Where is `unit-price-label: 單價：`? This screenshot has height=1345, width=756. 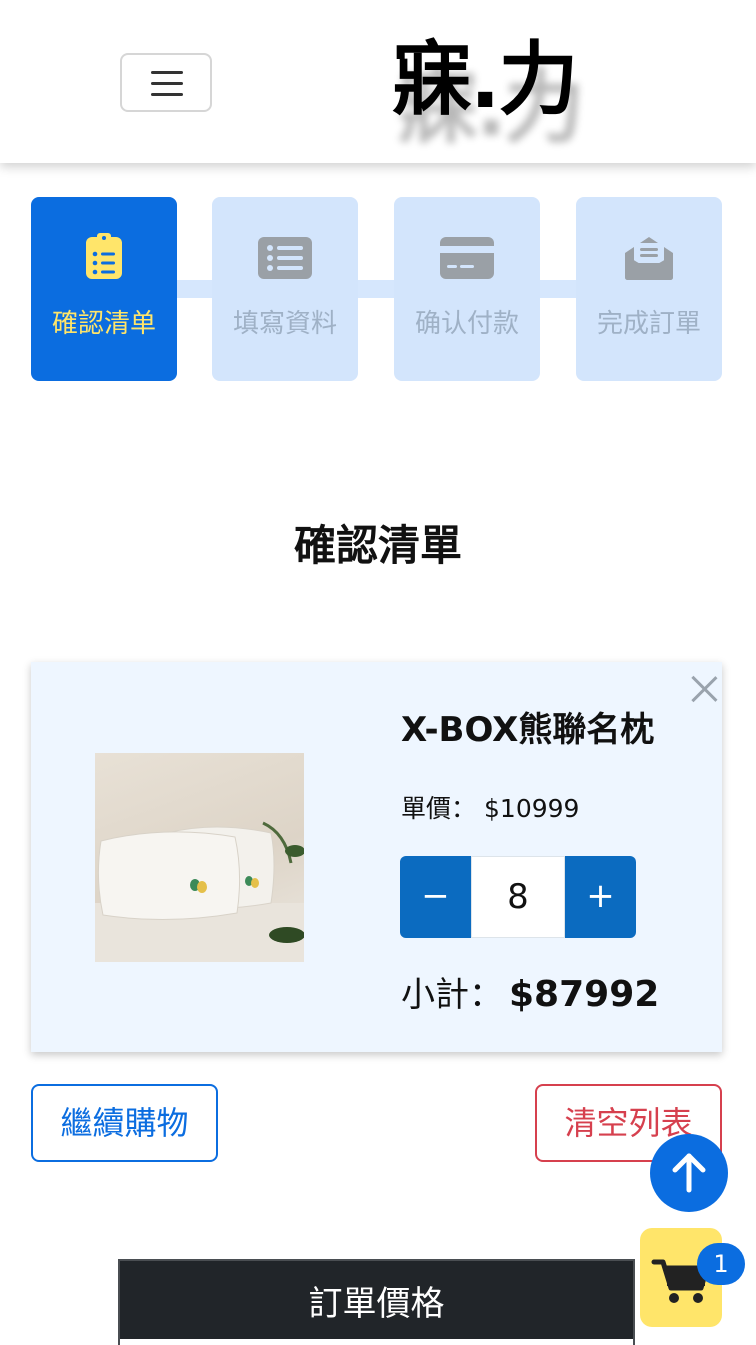
unit-price-label: 單價： is located at coordinates (439, 808).